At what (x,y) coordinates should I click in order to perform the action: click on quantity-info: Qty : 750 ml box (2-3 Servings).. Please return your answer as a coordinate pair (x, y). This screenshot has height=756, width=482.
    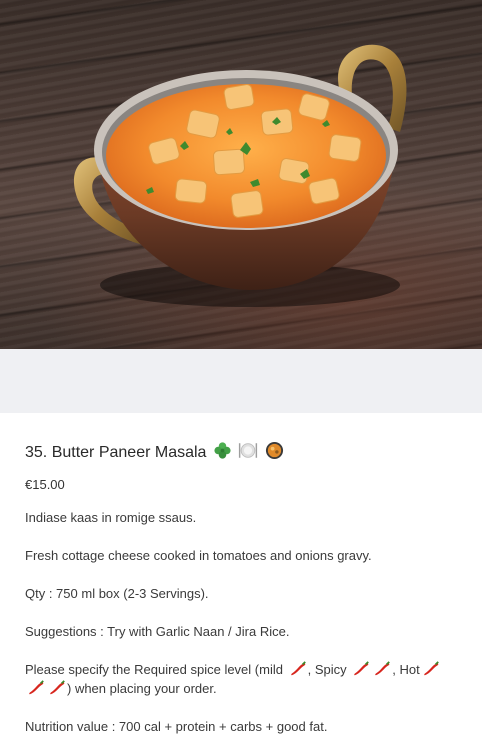
    Looking at the image, I should click on (117, 593).